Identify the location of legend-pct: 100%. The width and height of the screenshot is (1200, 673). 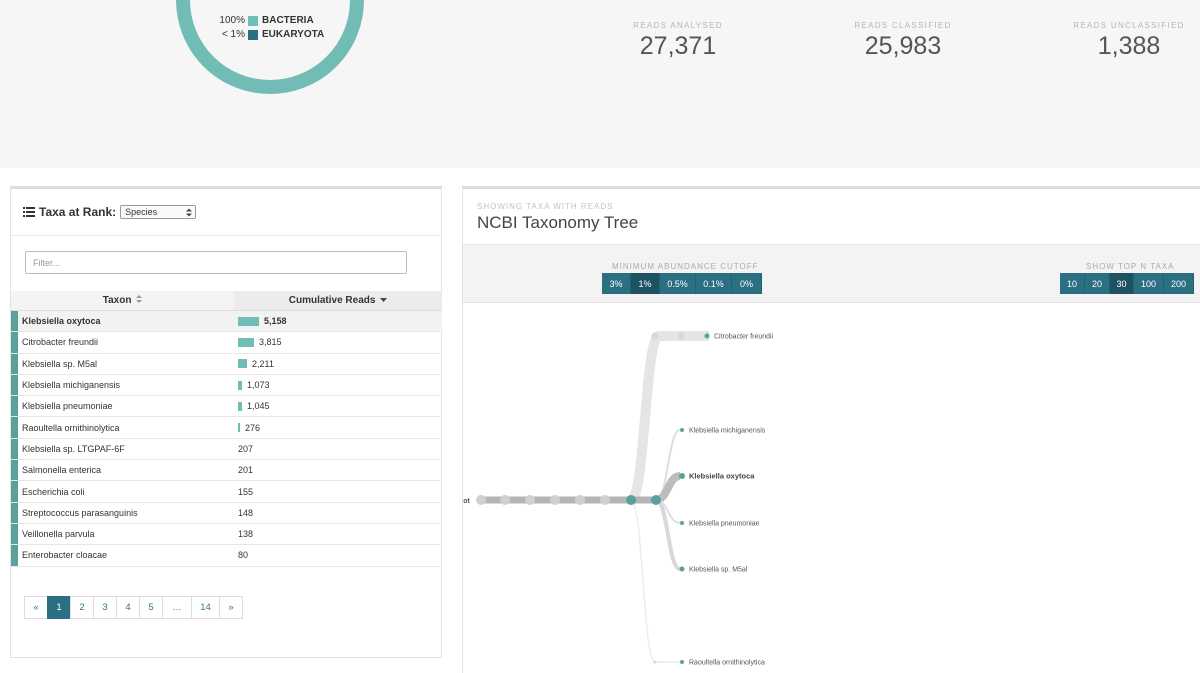
(232, 20).